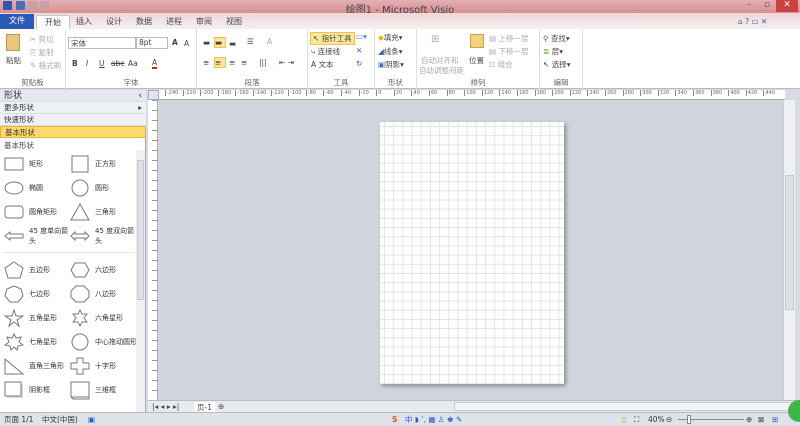  I want to click on shape-item-right-triangle: 直角三角形, so click(38, 366).